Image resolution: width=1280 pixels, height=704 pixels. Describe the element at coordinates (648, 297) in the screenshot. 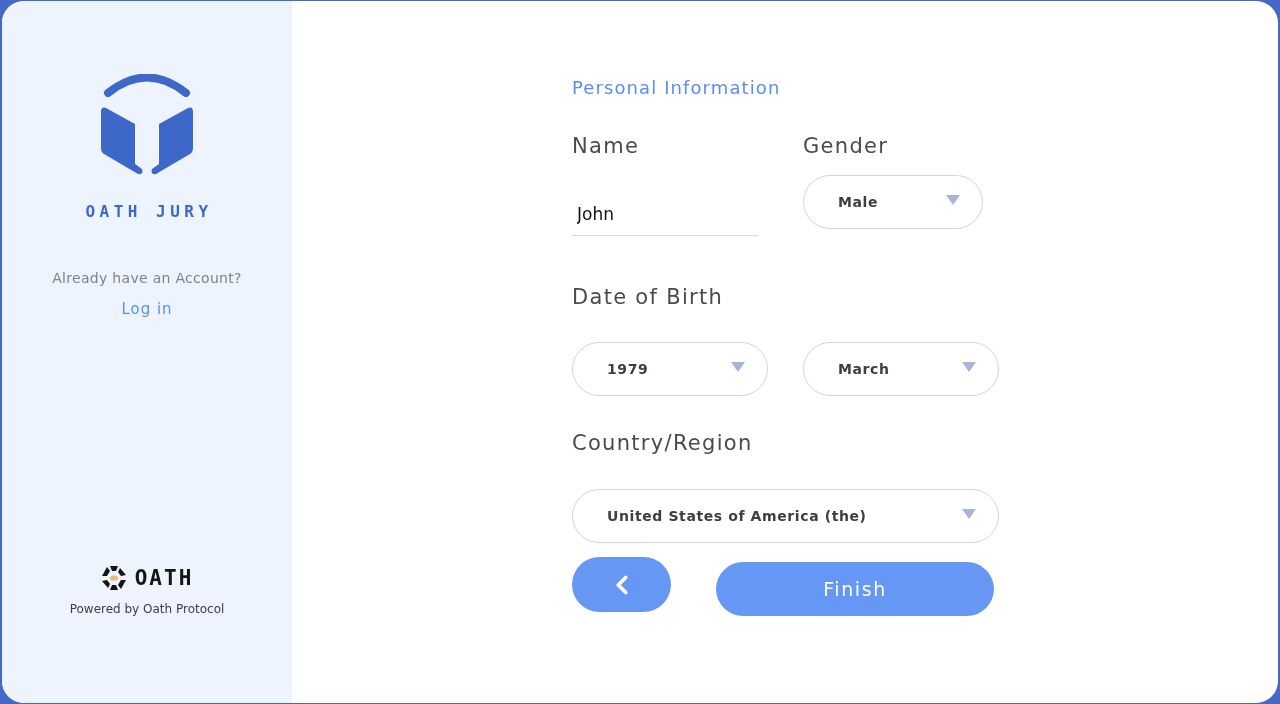

I see `field-label: Date of Birth` at that location.